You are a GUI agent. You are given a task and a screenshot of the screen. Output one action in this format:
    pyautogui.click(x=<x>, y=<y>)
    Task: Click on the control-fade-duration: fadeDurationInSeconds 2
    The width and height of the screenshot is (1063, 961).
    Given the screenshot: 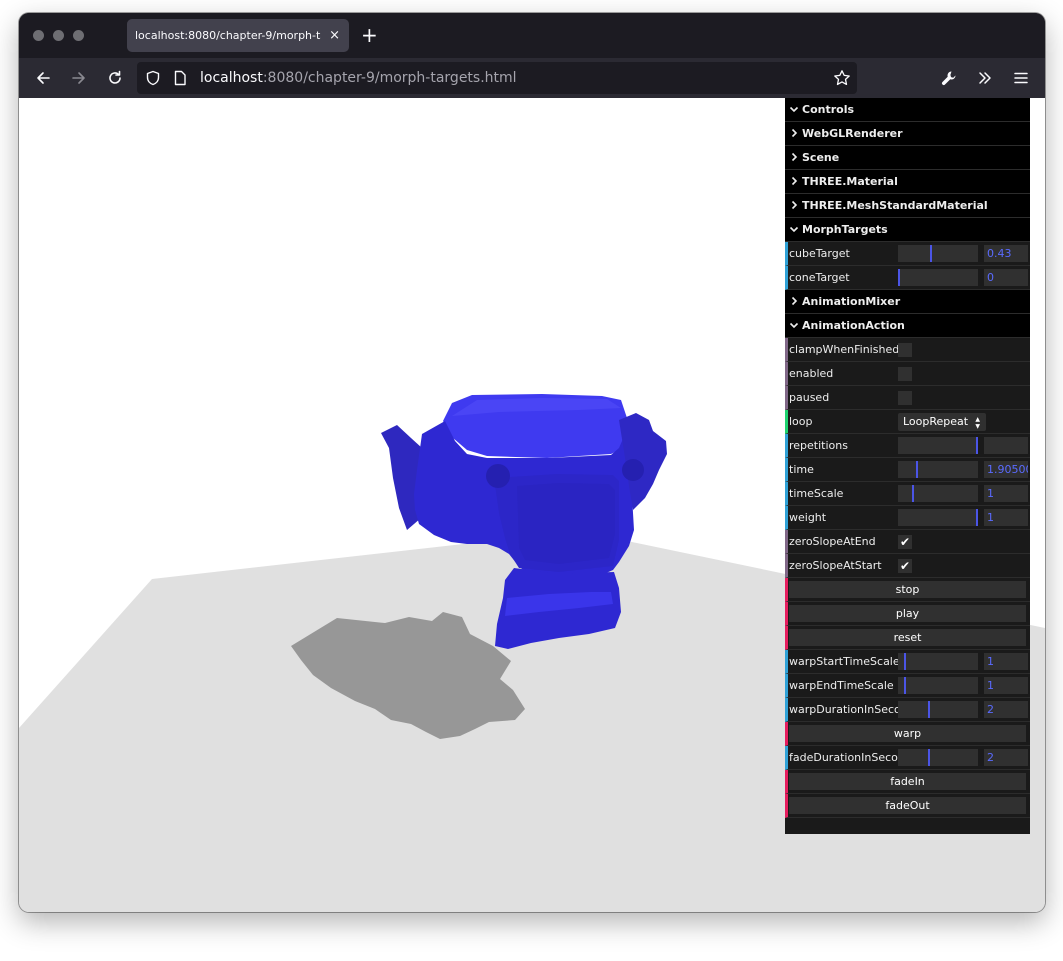 What is the action you would take?
    pyautogui.click(x=907, y=758)
    